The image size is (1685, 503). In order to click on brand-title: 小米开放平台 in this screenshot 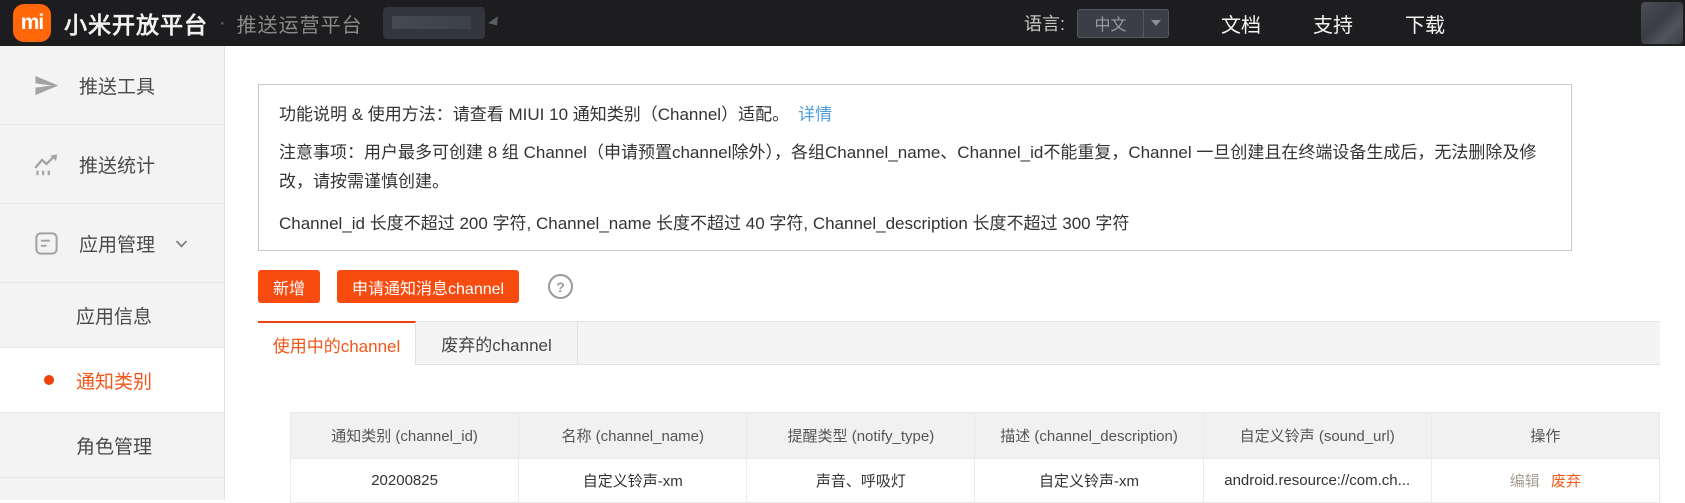, I will do `click(136, 25)`.